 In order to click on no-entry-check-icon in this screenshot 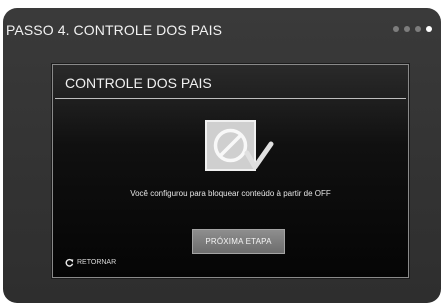, I will do `click(239, 145)`.